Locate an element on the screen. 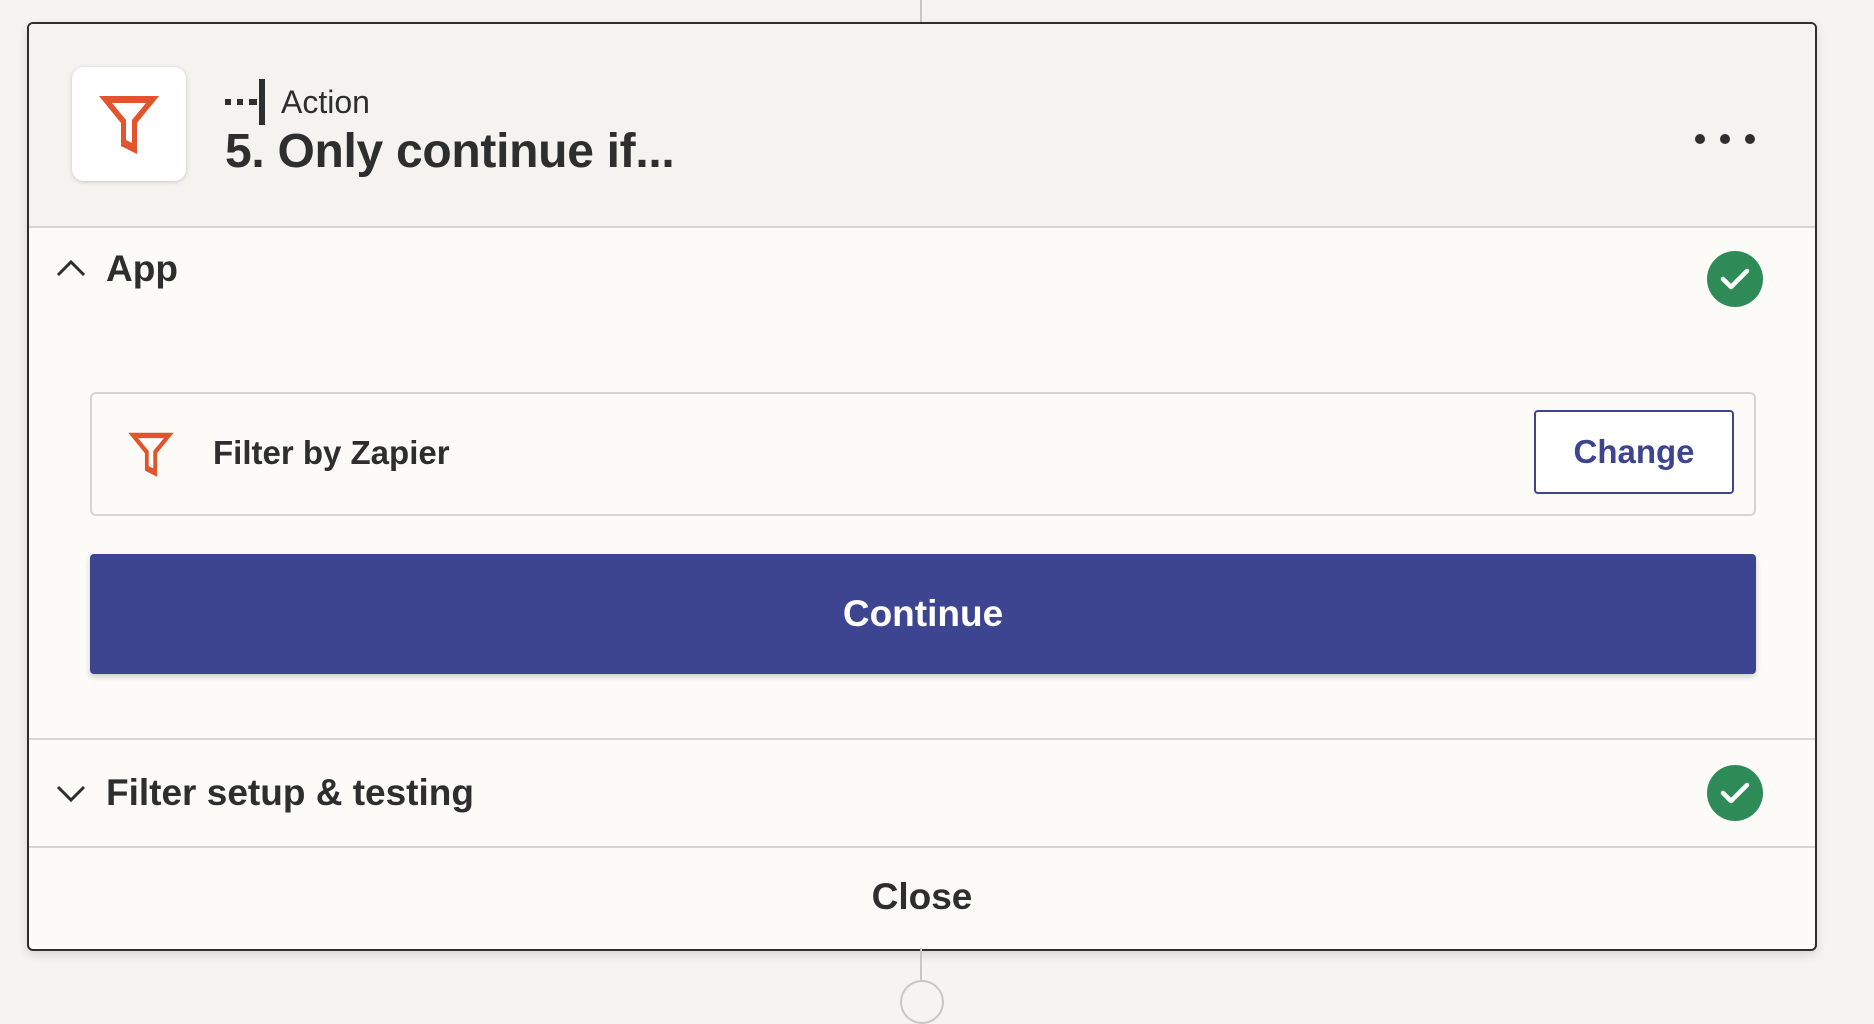 Image resolution: width=1874 pixels, height=1024 pixels. close-button: Close is located at coordinates (922, 897).